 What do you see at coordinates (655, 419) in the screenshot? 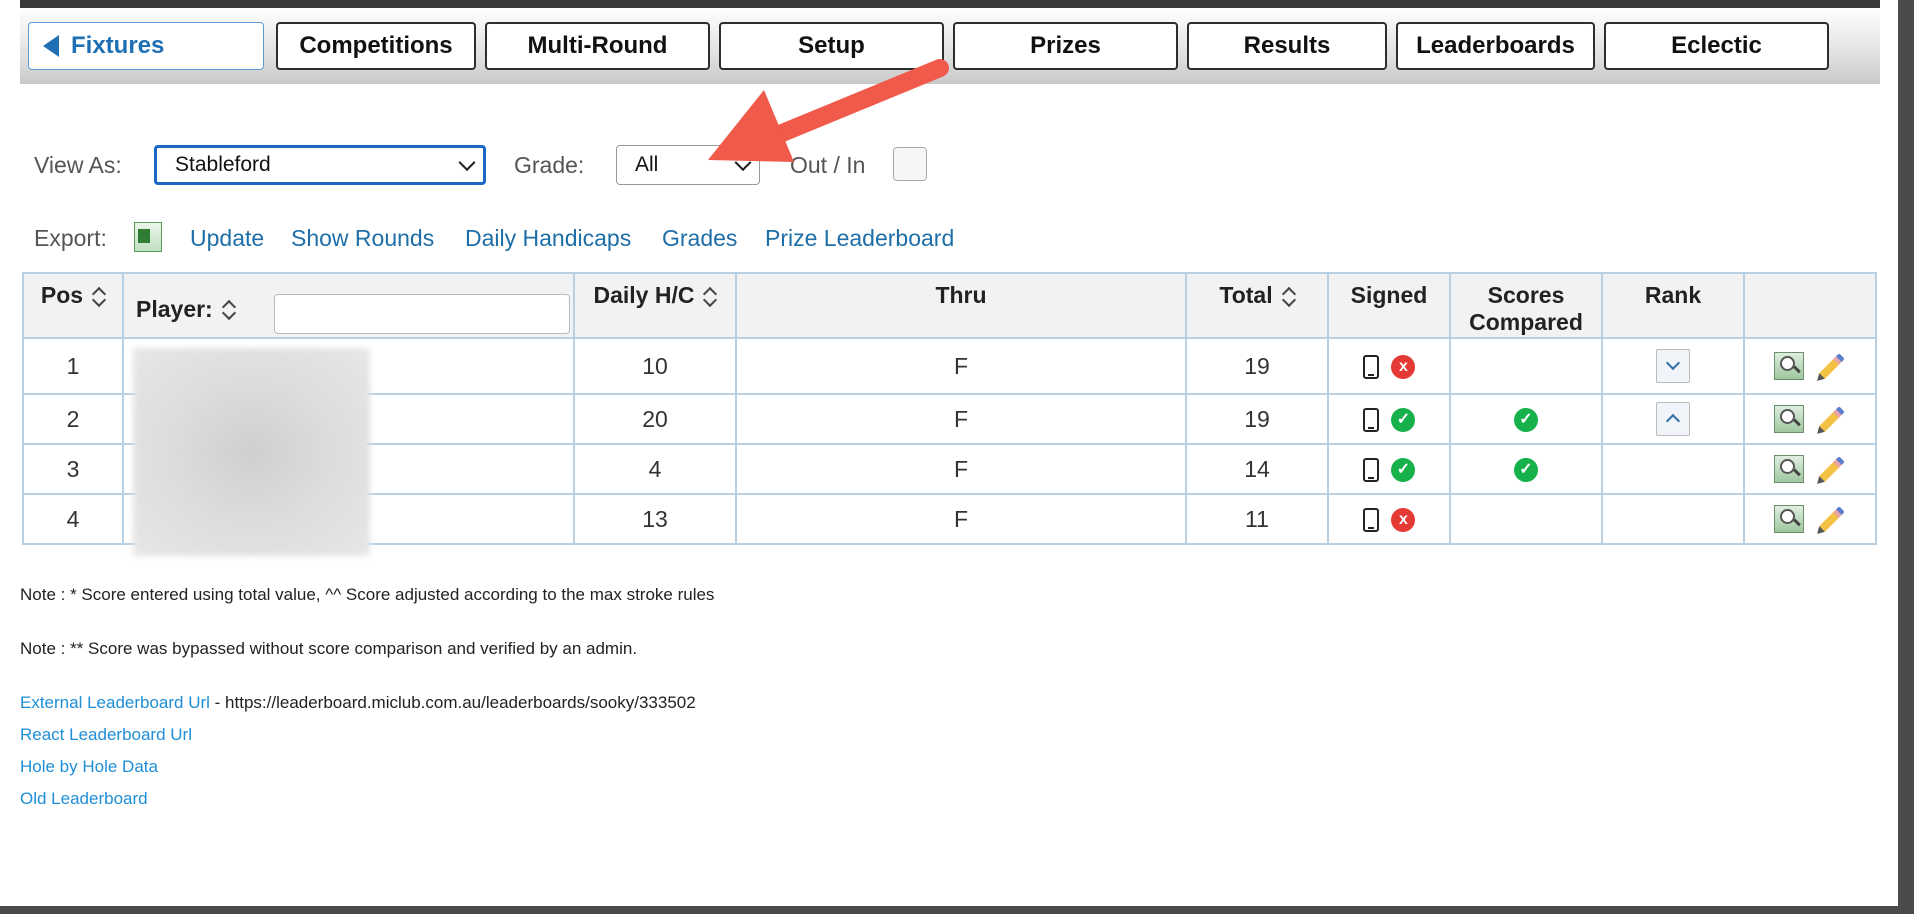
I see `cell-daily-hc: 20` at bounding box center [655, 419].